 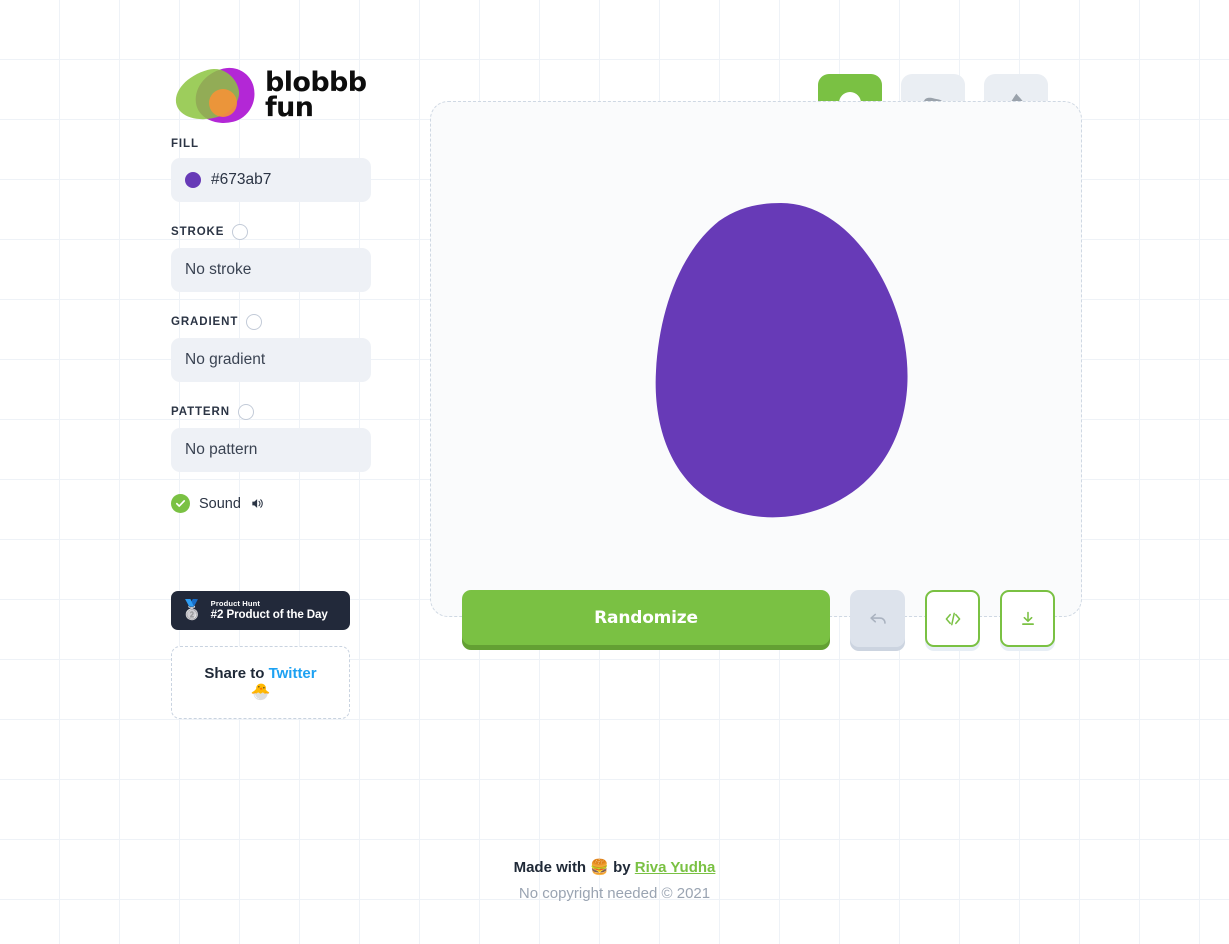 I want to click on undo-arrow-icon, so click(x=877, y=618).